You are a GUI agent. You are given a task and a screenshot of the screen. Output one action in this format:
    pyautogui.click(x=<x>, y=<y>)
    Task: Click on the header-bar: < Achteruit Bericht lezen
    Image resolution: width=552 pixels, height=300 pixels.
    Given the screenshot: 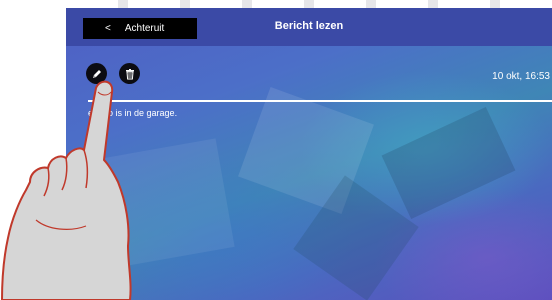 What is the action you would take?
    pyautogui.click(x=309, y=27)
    